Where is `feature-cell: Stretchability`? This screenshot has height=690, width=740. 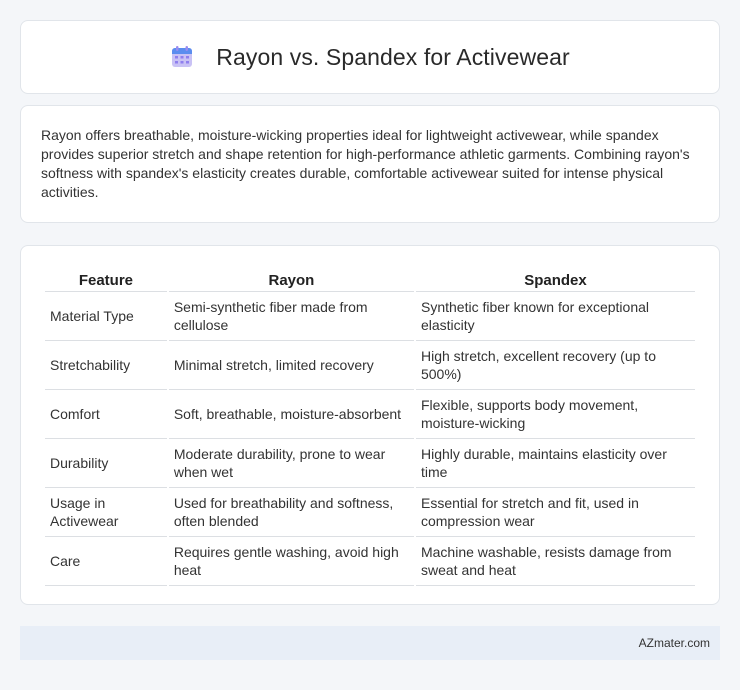
feature-cell: Stretchability is located at coordinates (106, 365).